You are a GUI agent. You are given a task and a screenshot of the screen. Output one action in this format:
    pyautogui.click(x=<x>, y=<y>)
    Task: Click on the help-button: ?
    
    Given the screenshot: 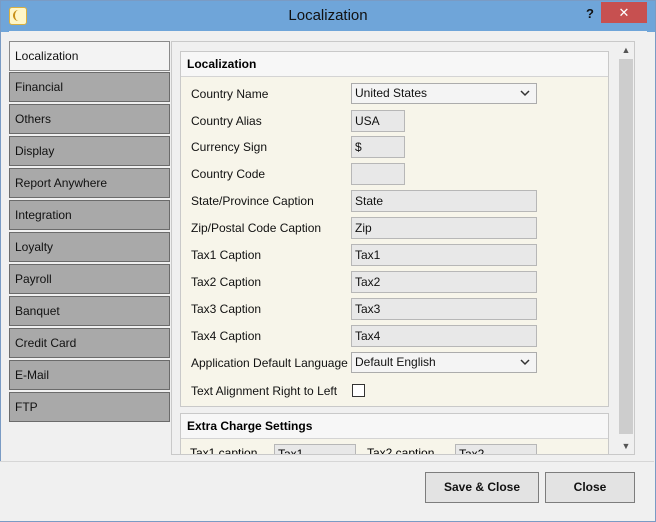 What is the action you would take?
    pyautogui.click(x=590, y=14)
    